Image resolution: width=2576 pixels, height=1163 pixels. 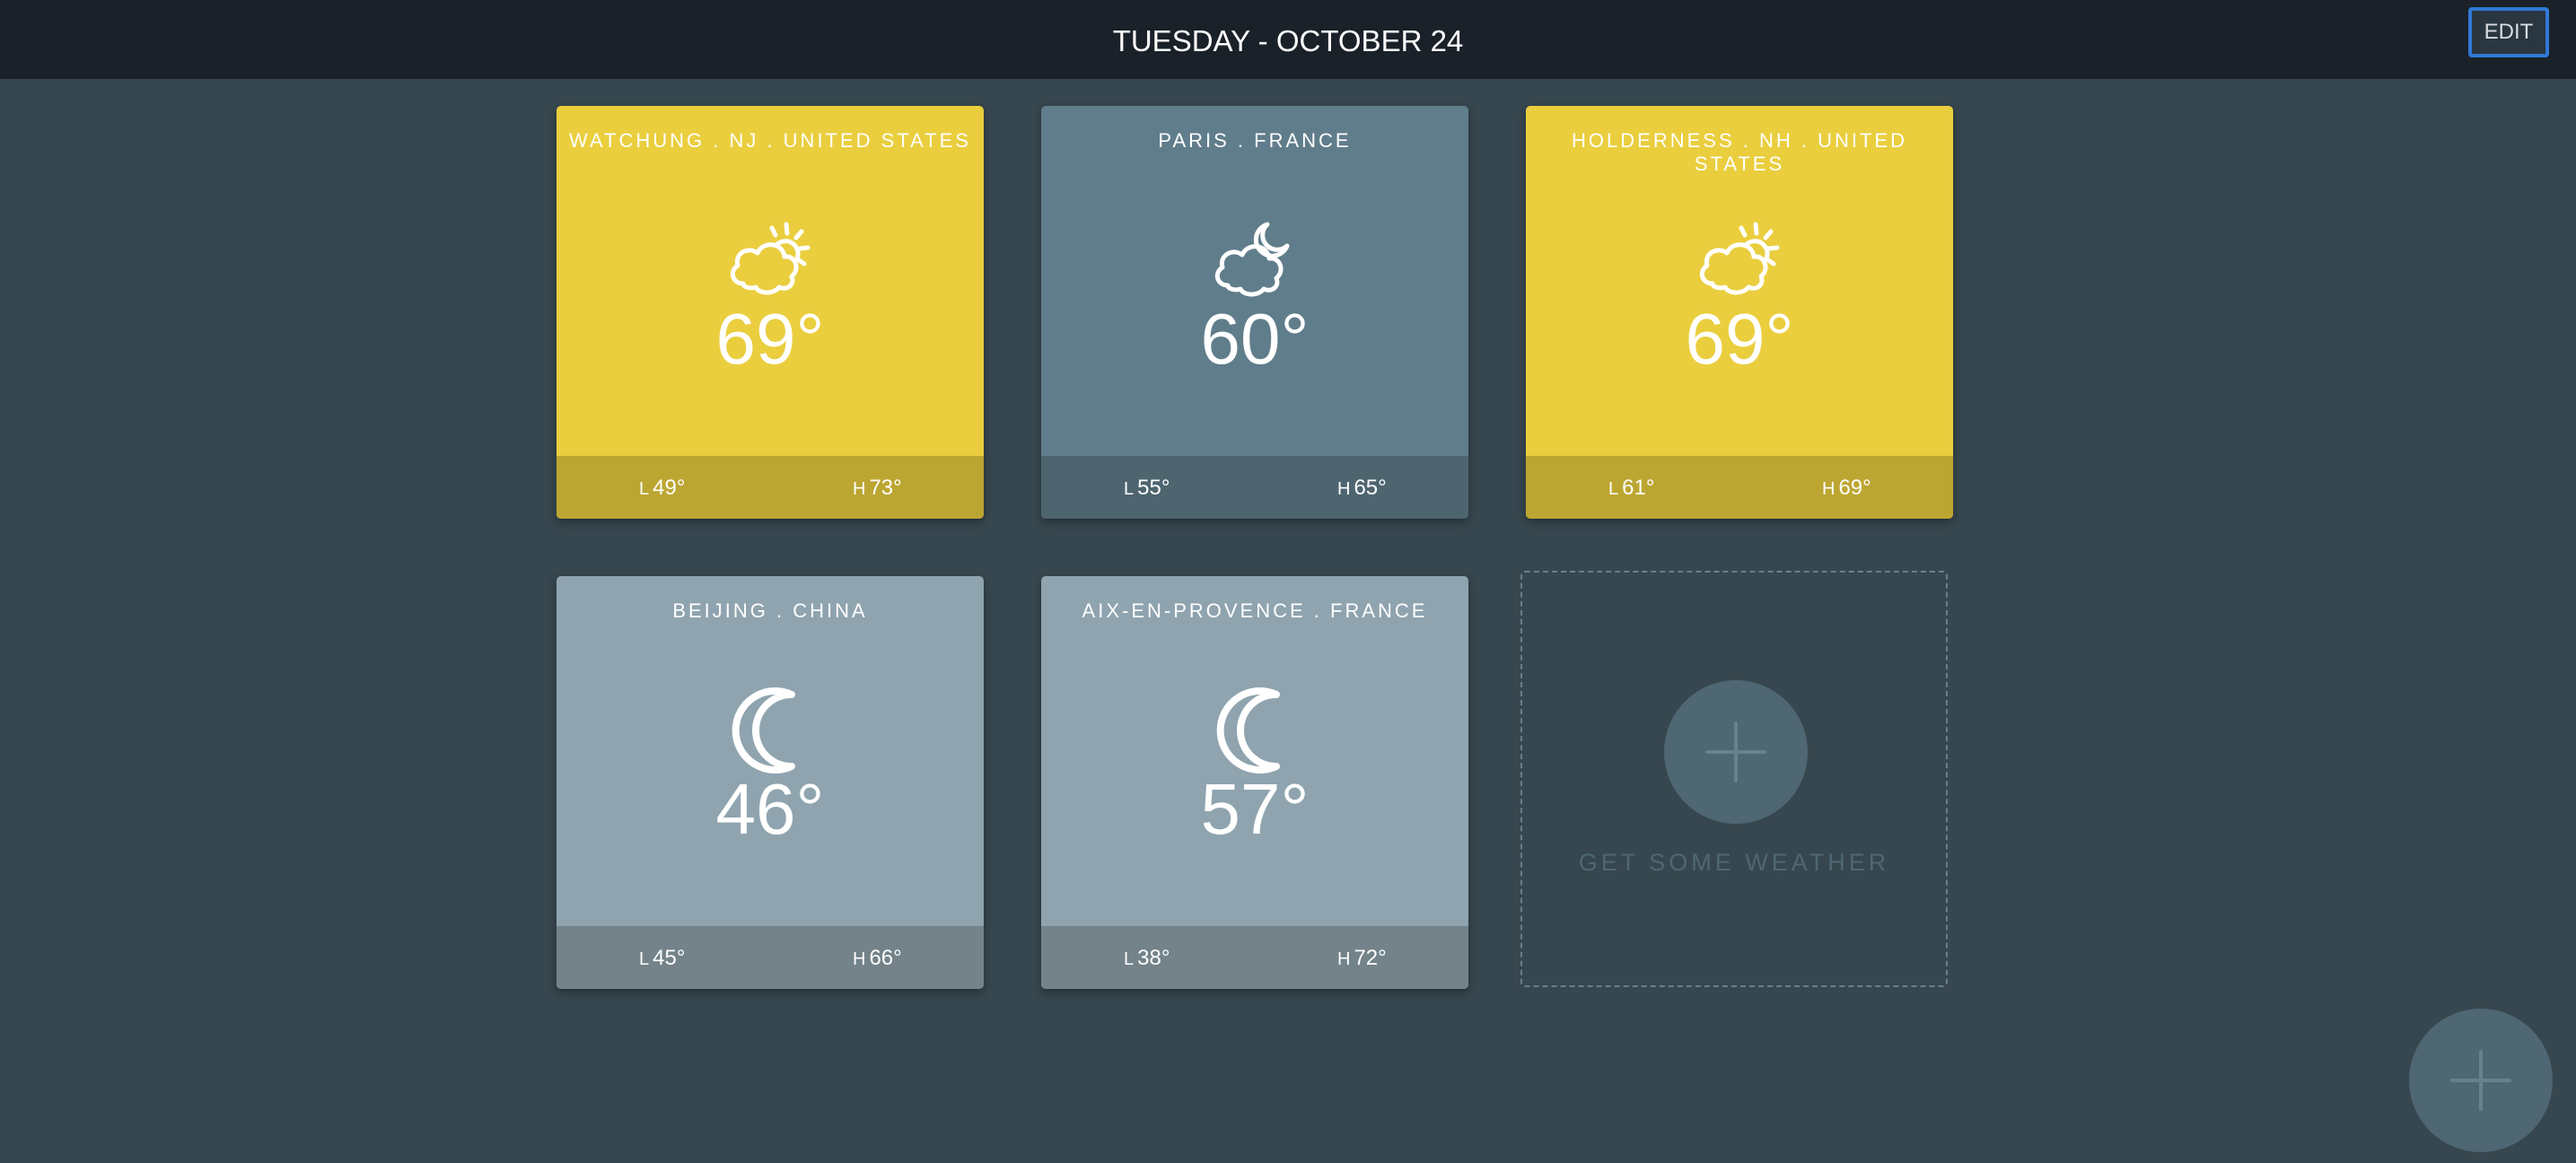 I want to click on low-temperature: L 45°, so click(x=662, y=957).